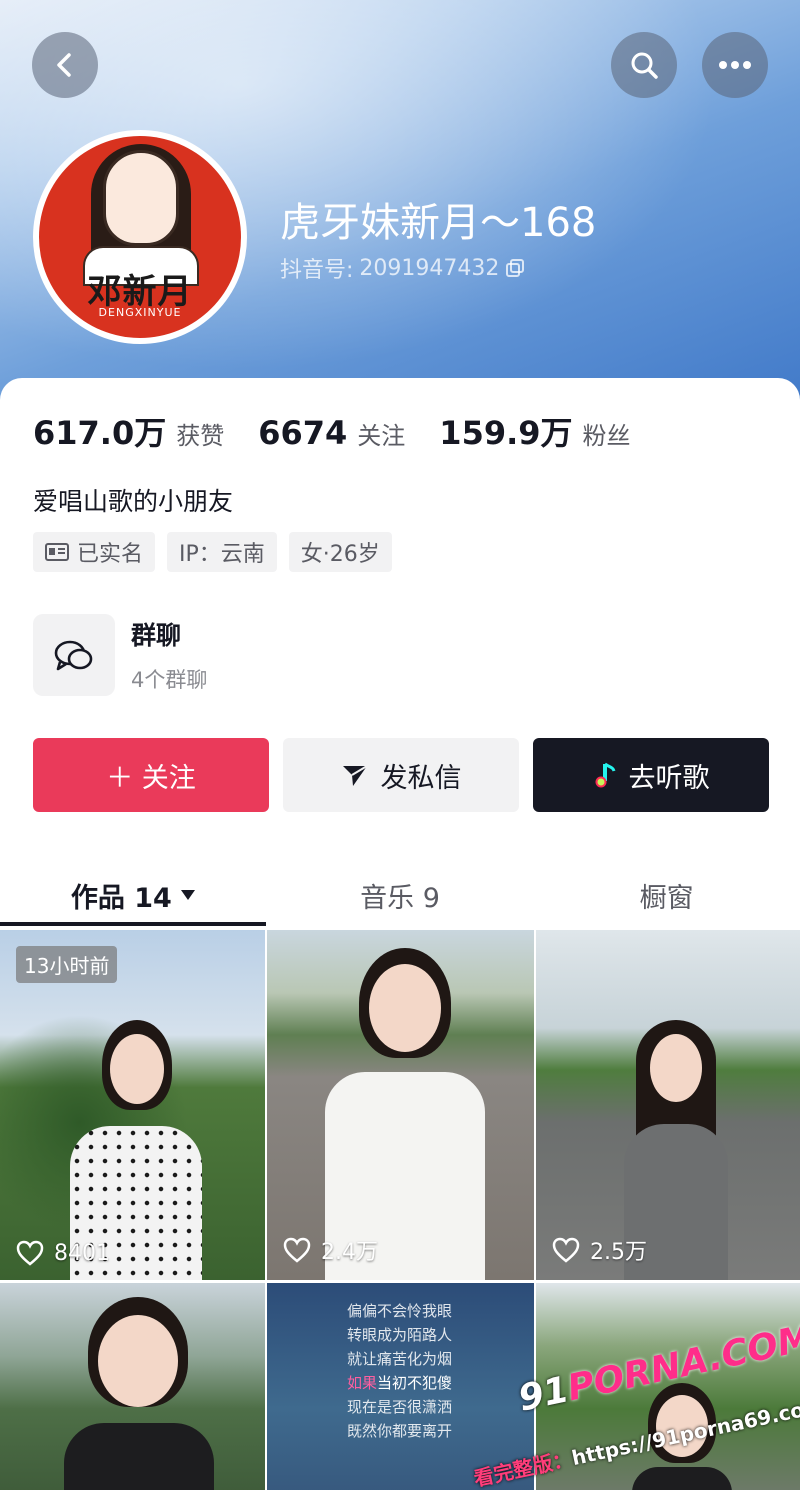 The height and width of the screenshot is (1490, 800). I want to click on listen-music-button: 去听歌, so click(651, 775).